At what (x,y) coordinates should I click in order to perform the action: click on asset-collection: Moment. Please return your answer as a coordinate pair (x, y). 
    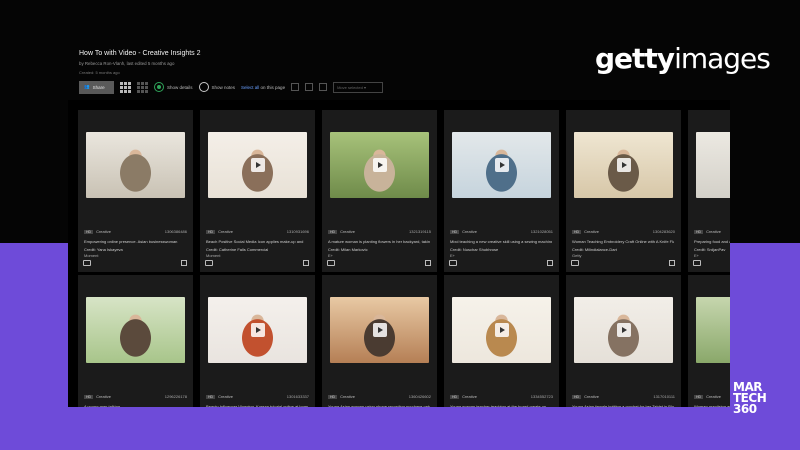
    Looking at the image, I should click on (91, 255).